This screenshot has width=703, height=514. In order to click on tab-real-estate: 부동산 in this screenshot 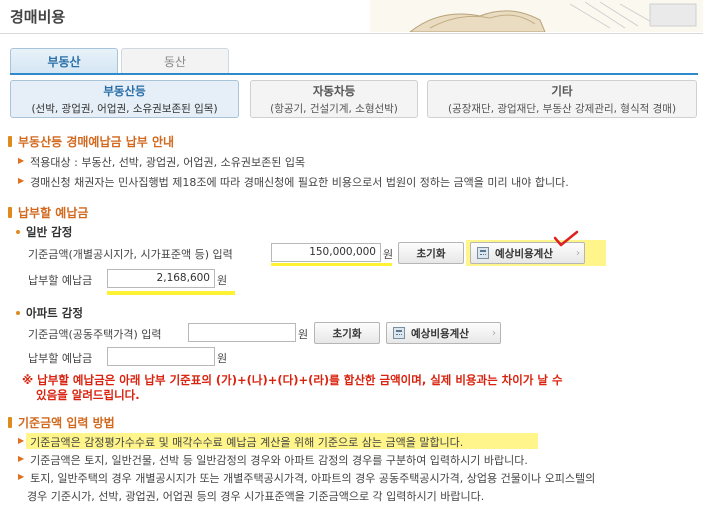, I will do `click(64, 61)`.